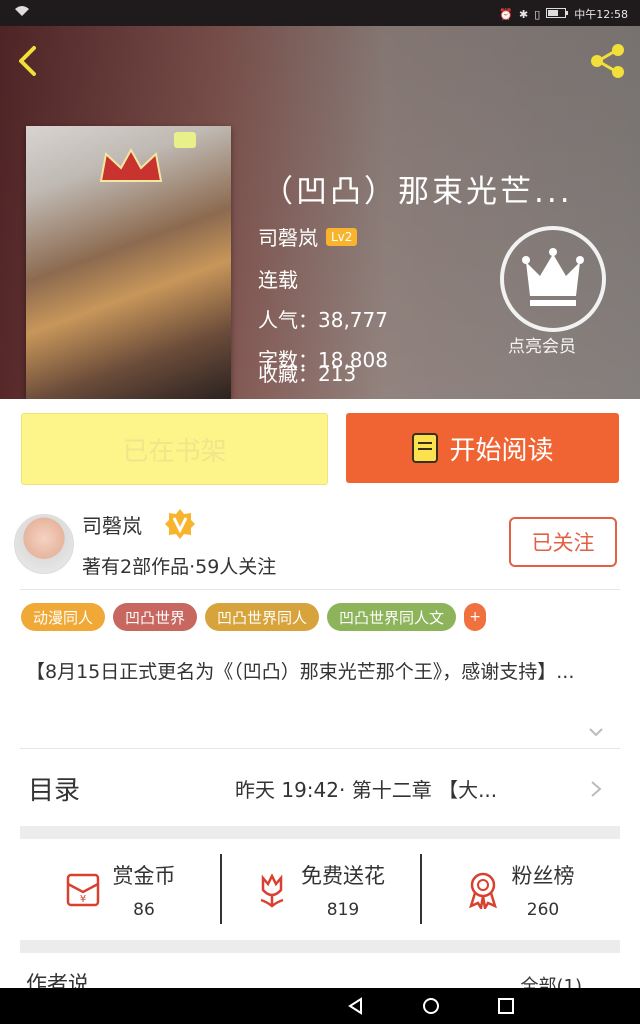 Image resolution: width=640 pixels, height=1024 pixels. Describe the element at coordinates (596, 789) in the screenshot. I see `chevron-right-icon` at that location.